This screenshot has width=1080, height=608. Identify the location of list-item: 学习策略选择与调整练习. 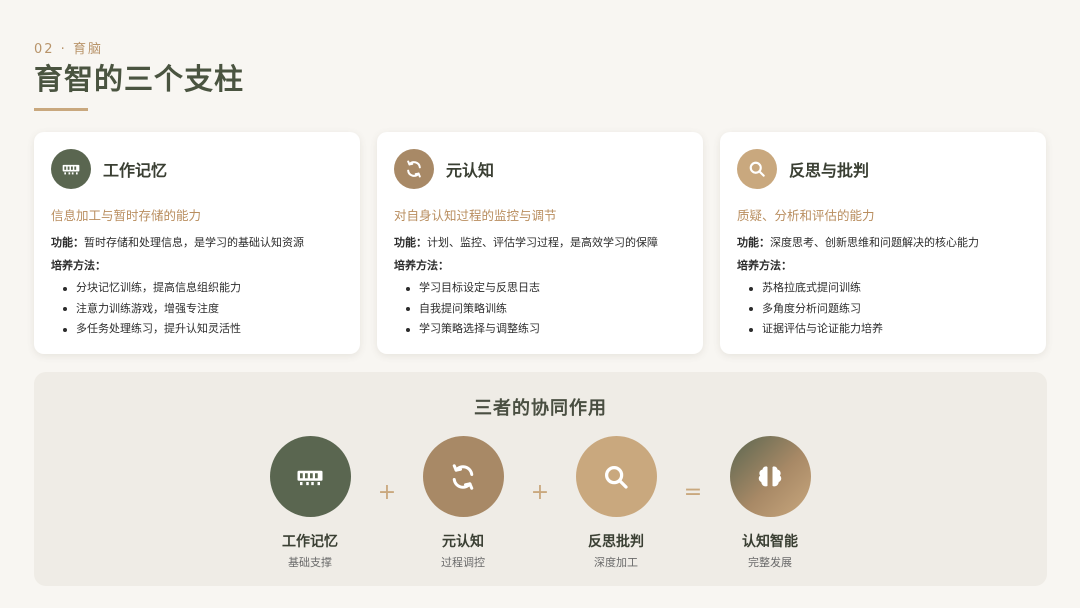
(546, 329).